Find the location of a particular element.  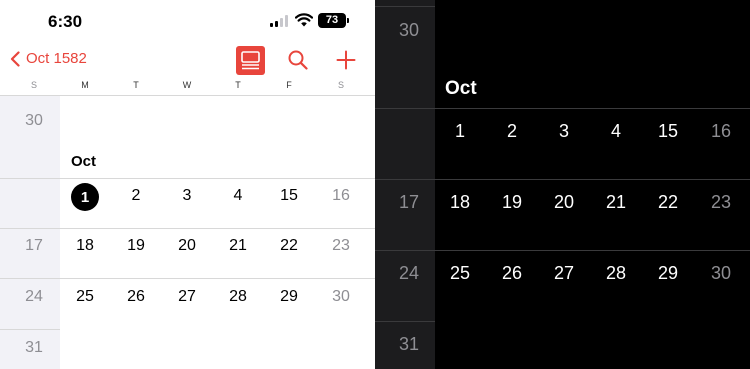

list-view-button is located at coordinates (250, 60).